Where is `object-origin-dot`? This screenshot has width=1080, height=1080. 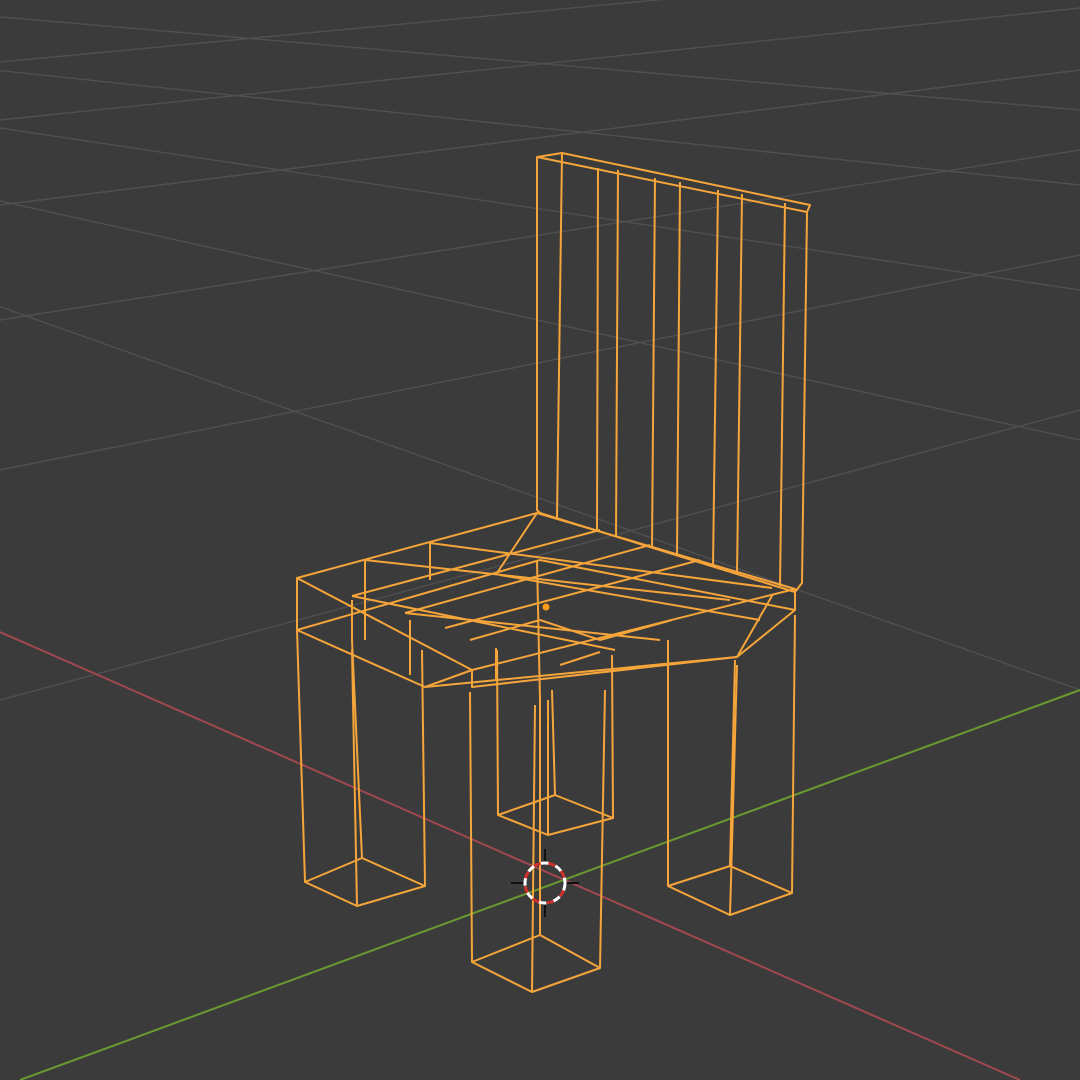 object-origin-dot is located at coordinates (546, 607).